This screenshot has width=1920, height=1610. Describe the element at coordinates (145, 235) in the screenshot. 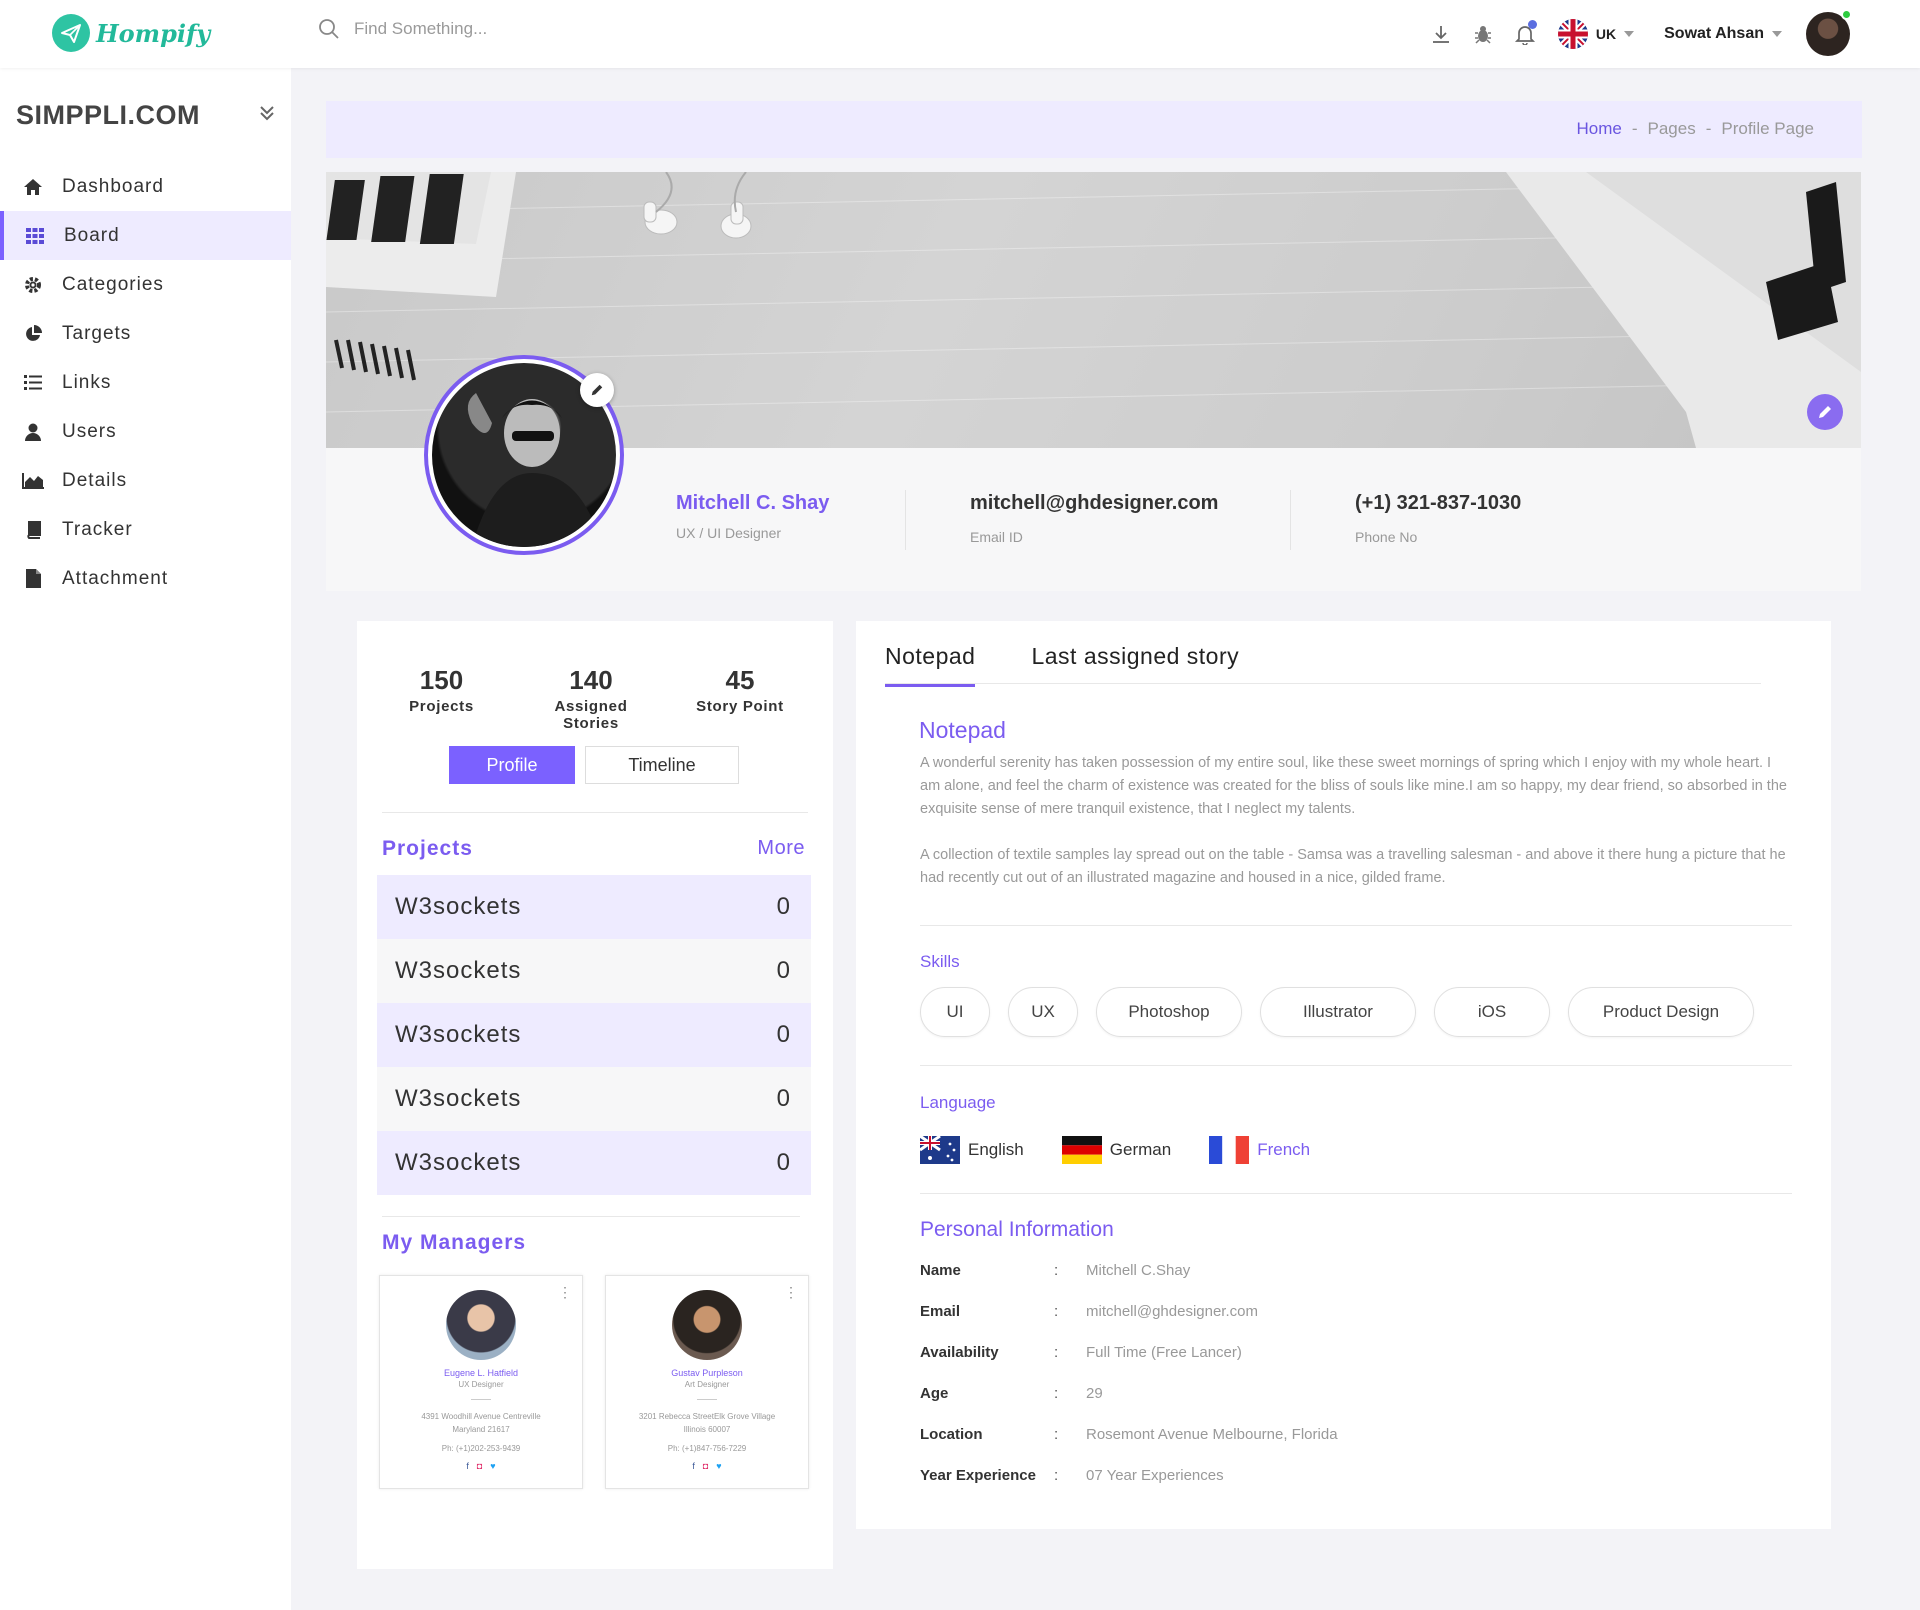

I see `sidebar-item-board: Board` at that location.